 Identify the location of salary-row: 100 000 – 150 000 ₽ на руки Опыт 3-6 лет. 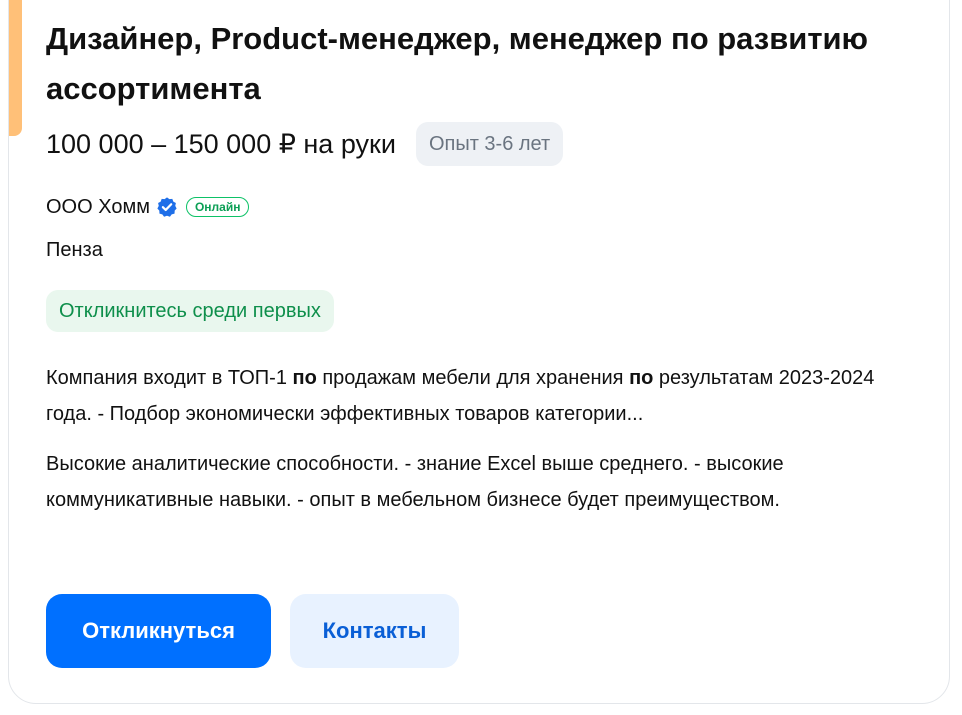
(305, 144).